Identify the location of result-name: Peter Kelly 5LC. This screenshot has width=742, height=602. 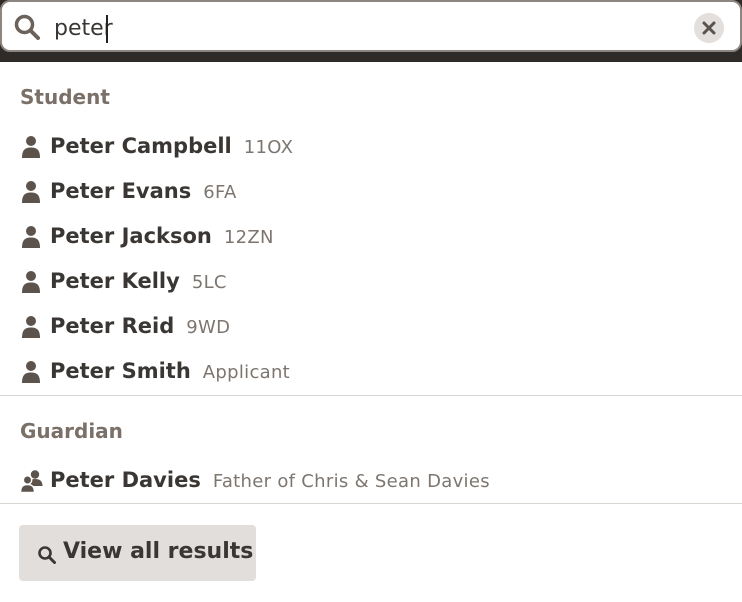
(138, 281).